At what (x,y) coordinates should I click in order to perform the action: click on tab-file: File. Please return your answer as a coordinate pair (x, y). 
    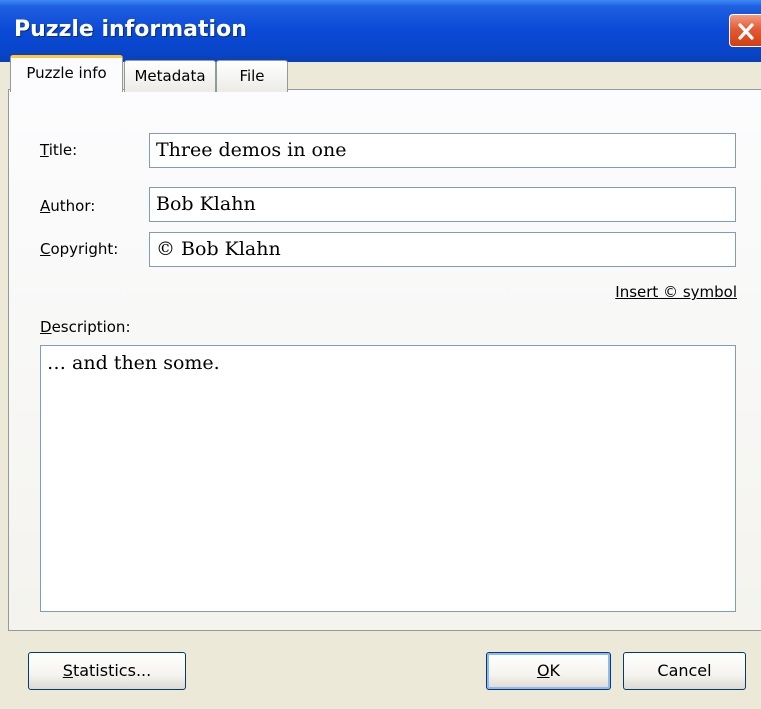
    Looking at the image, I should click on (252, 76).